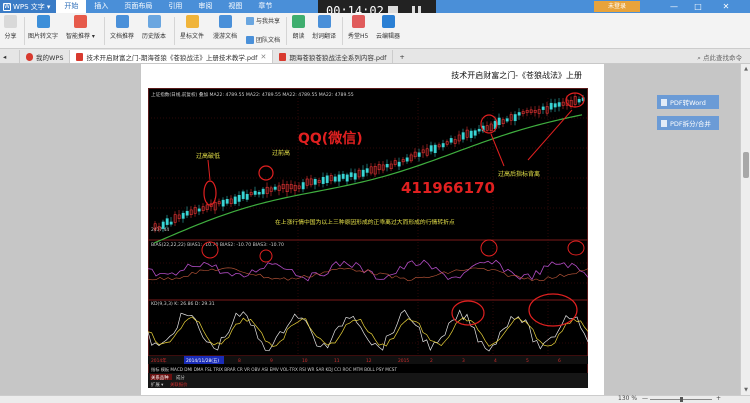  I want to click on scroll-down-icon: ▼, so click(746, 390).